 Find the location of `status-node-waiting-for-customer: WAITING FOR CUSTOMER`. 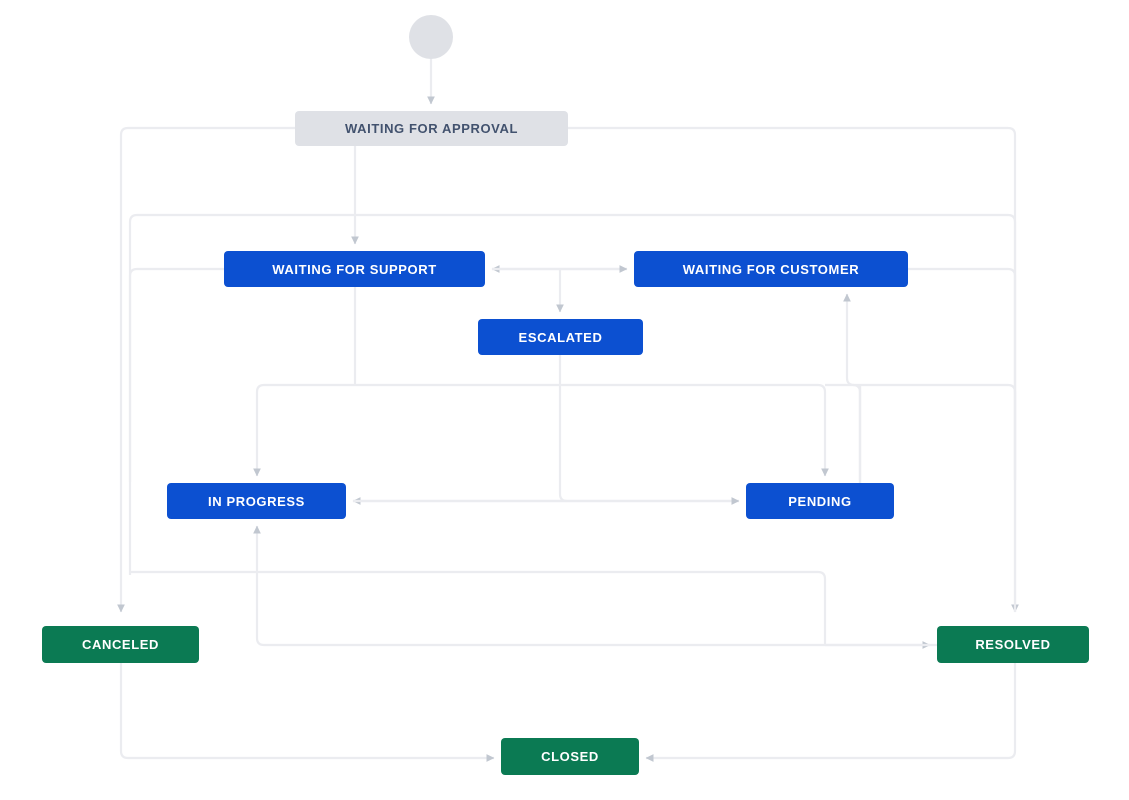

status-node-waiting-for-customer: WAITING FOR CUSTOMER is located at coordinates (771, 269).